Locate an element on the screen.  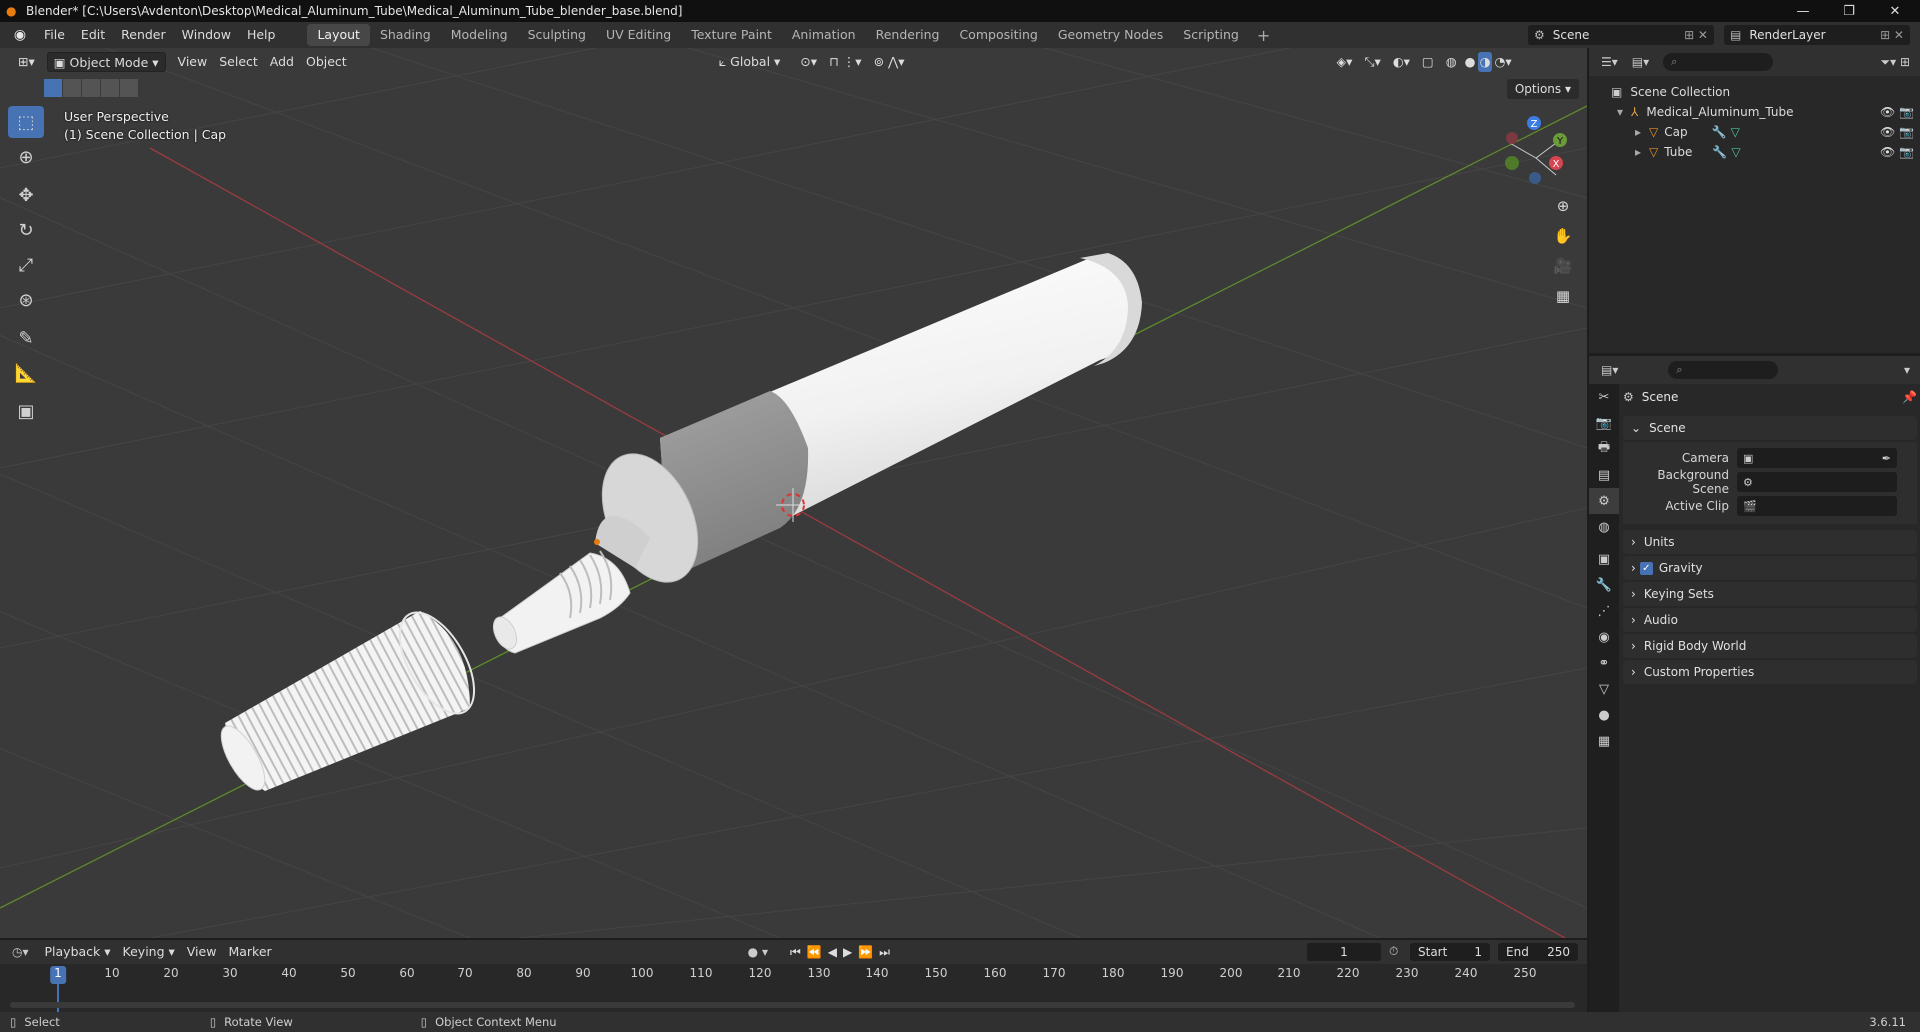
tab-animation: Animation is located at coordinates (824, 35).